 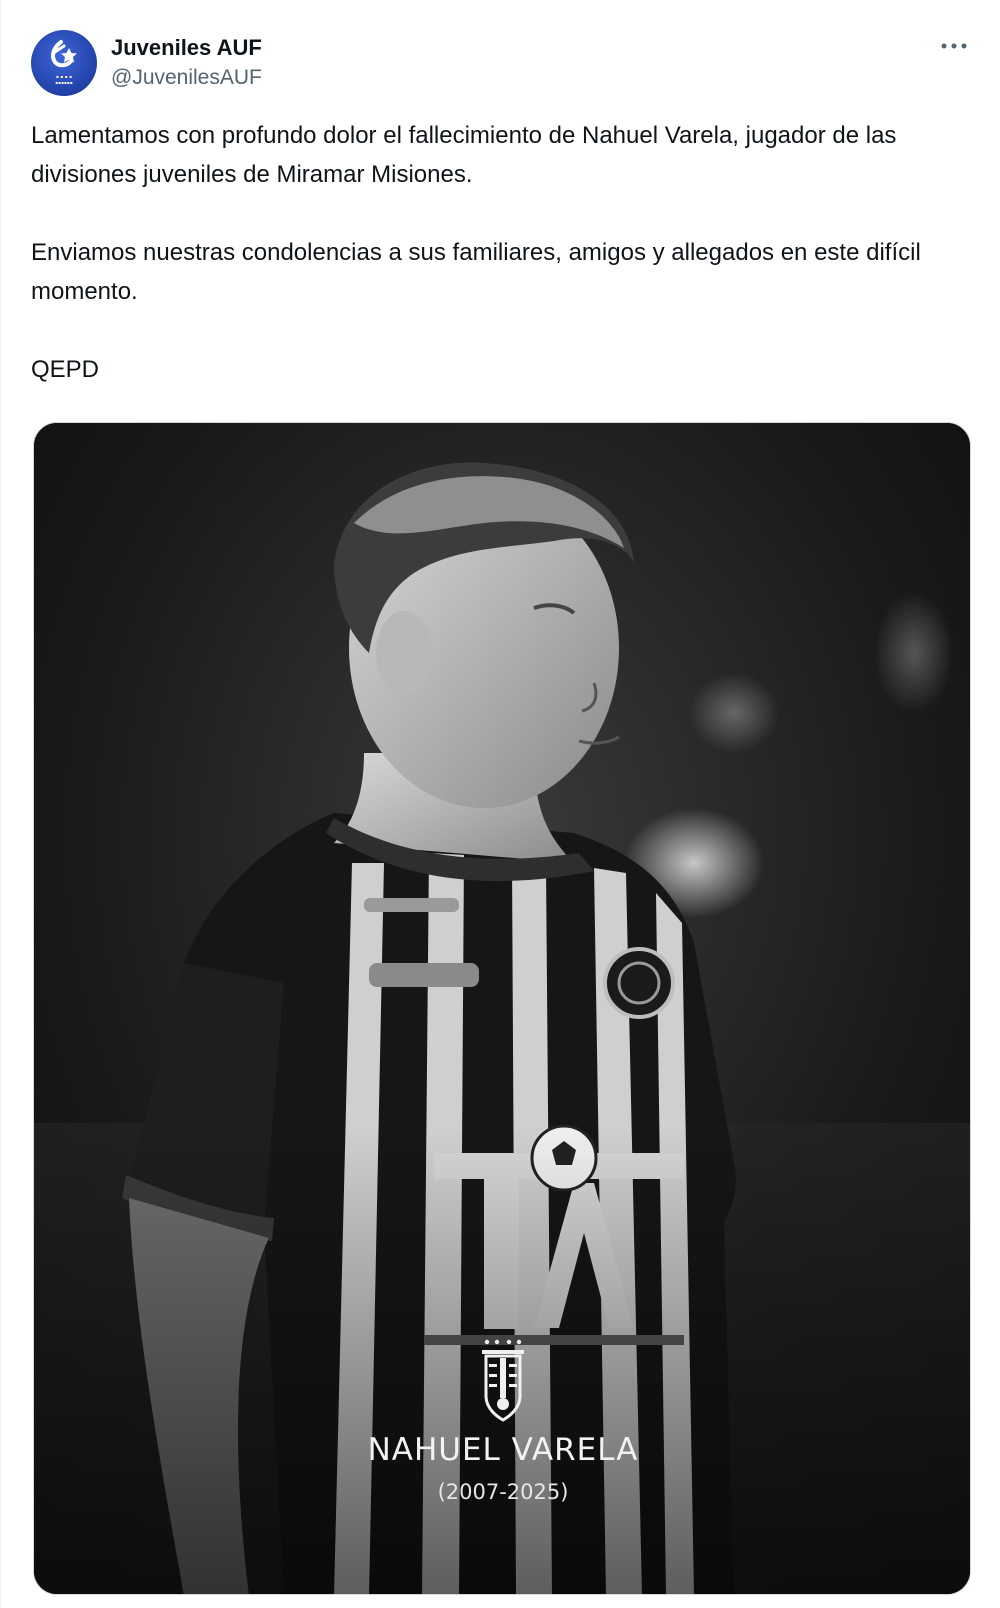 I want to click on account-handle: @JuvenilesAUF, so click(x=186, y=78).